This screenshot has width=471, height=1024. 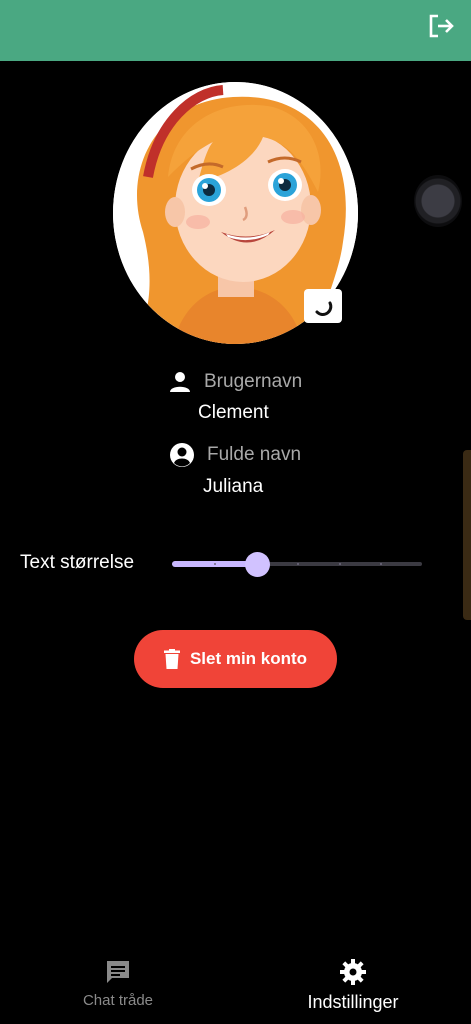 What do you see at coordinates (118, 983) in the screenshot?
I see `nav-chat-threads: Chat tråde` at bounding box center [118, 983].